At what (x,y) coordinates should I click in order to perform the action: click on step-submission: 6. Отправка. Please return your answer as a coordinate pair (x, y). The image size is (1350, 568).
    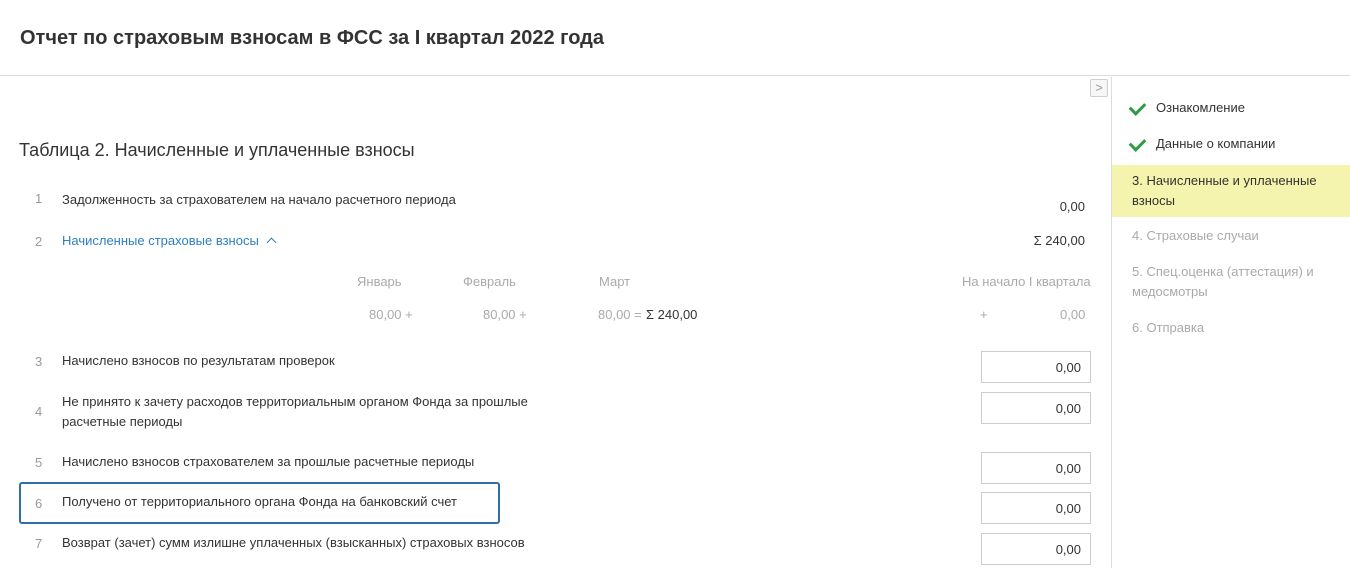
    Looking at the image, I should click on (1231, 328).